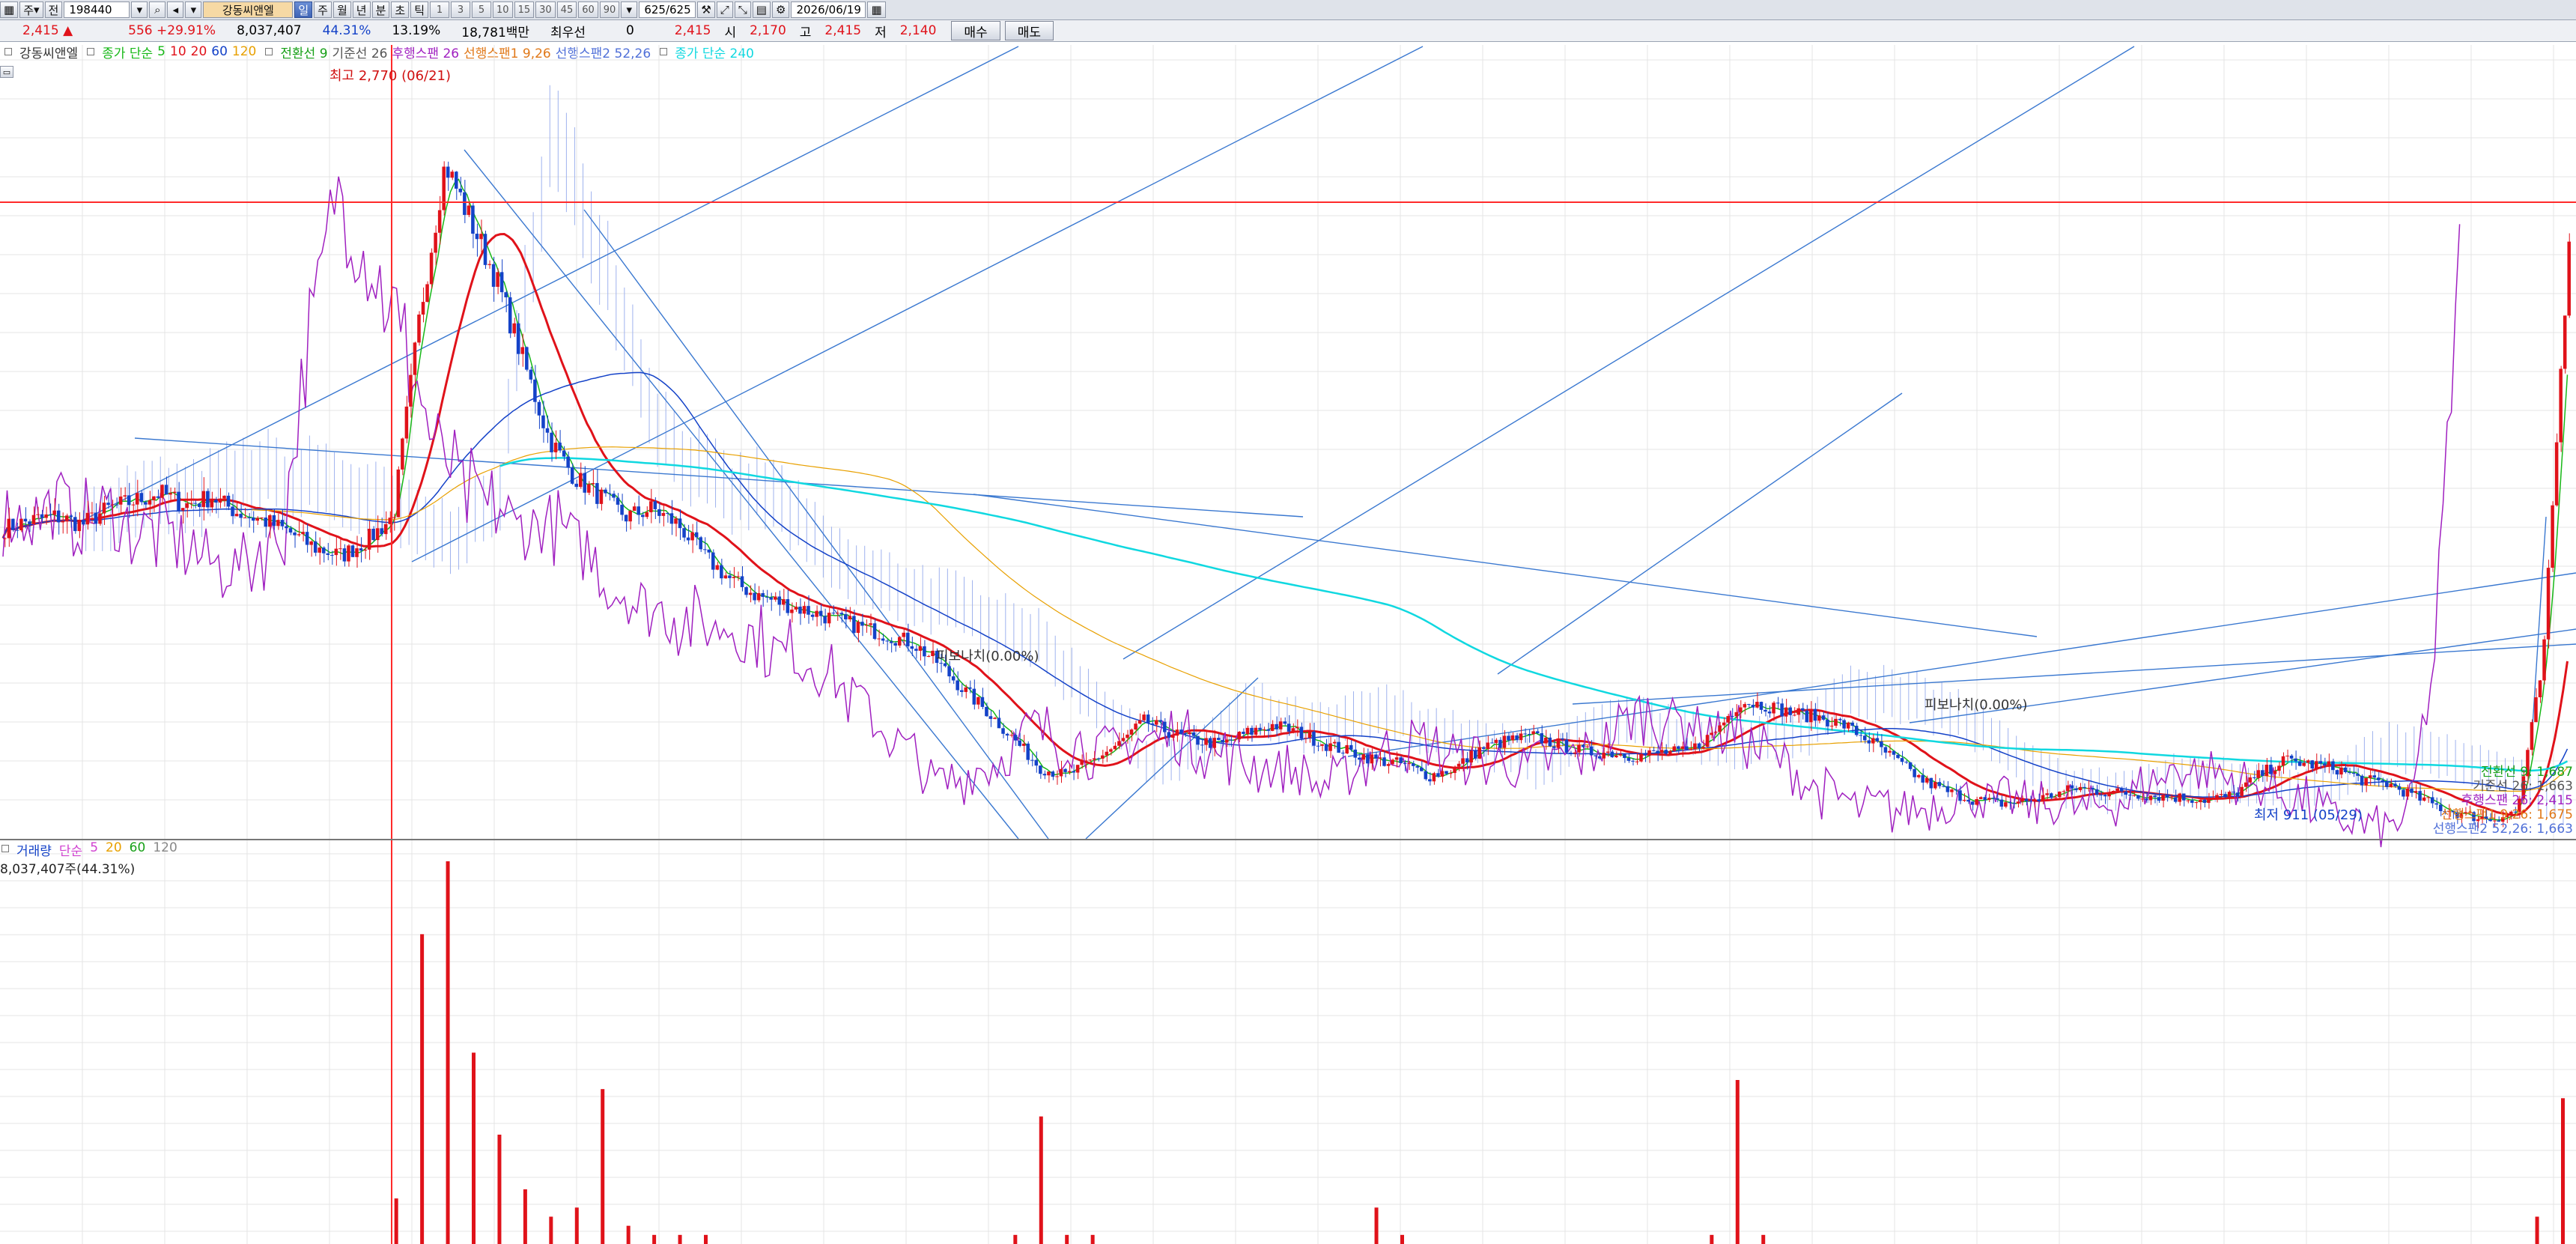 Image resolution: width=2576 pixels, height=1244 pixels. I want to click on volume-bar, so click(603, 1166).